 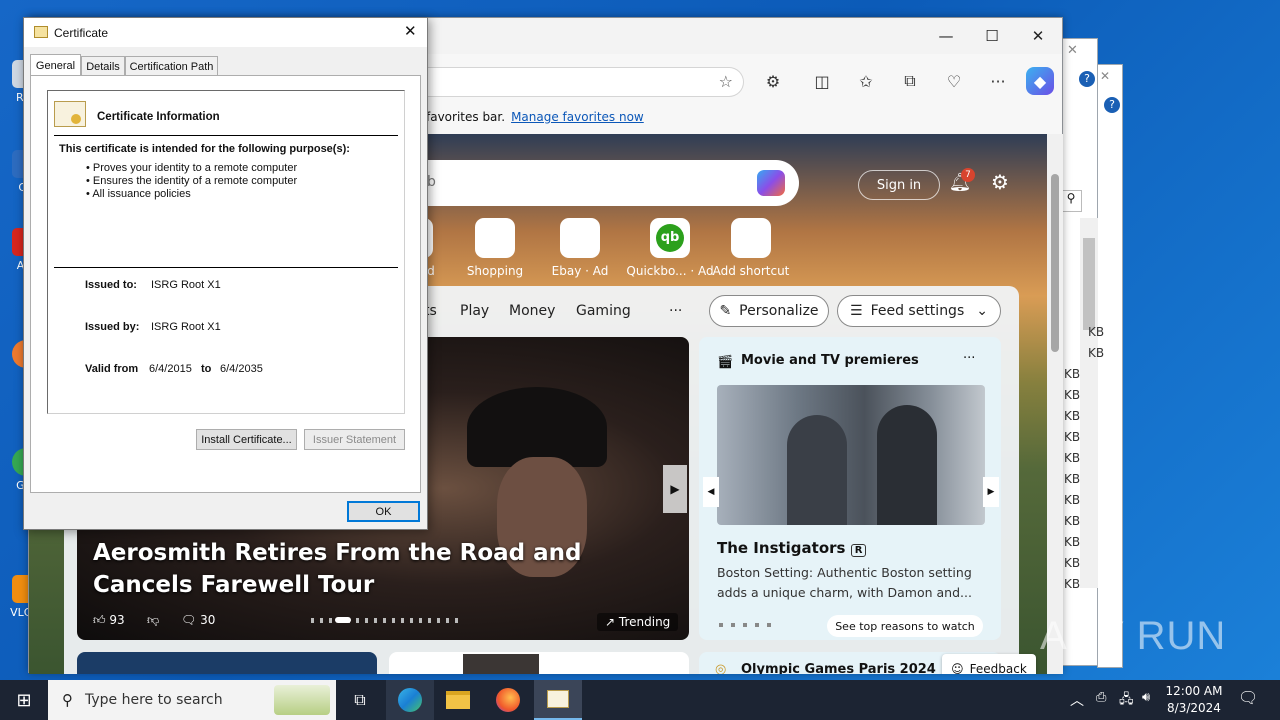 I want to click on more-menu-icon: ···, so click(x=998, y=81).